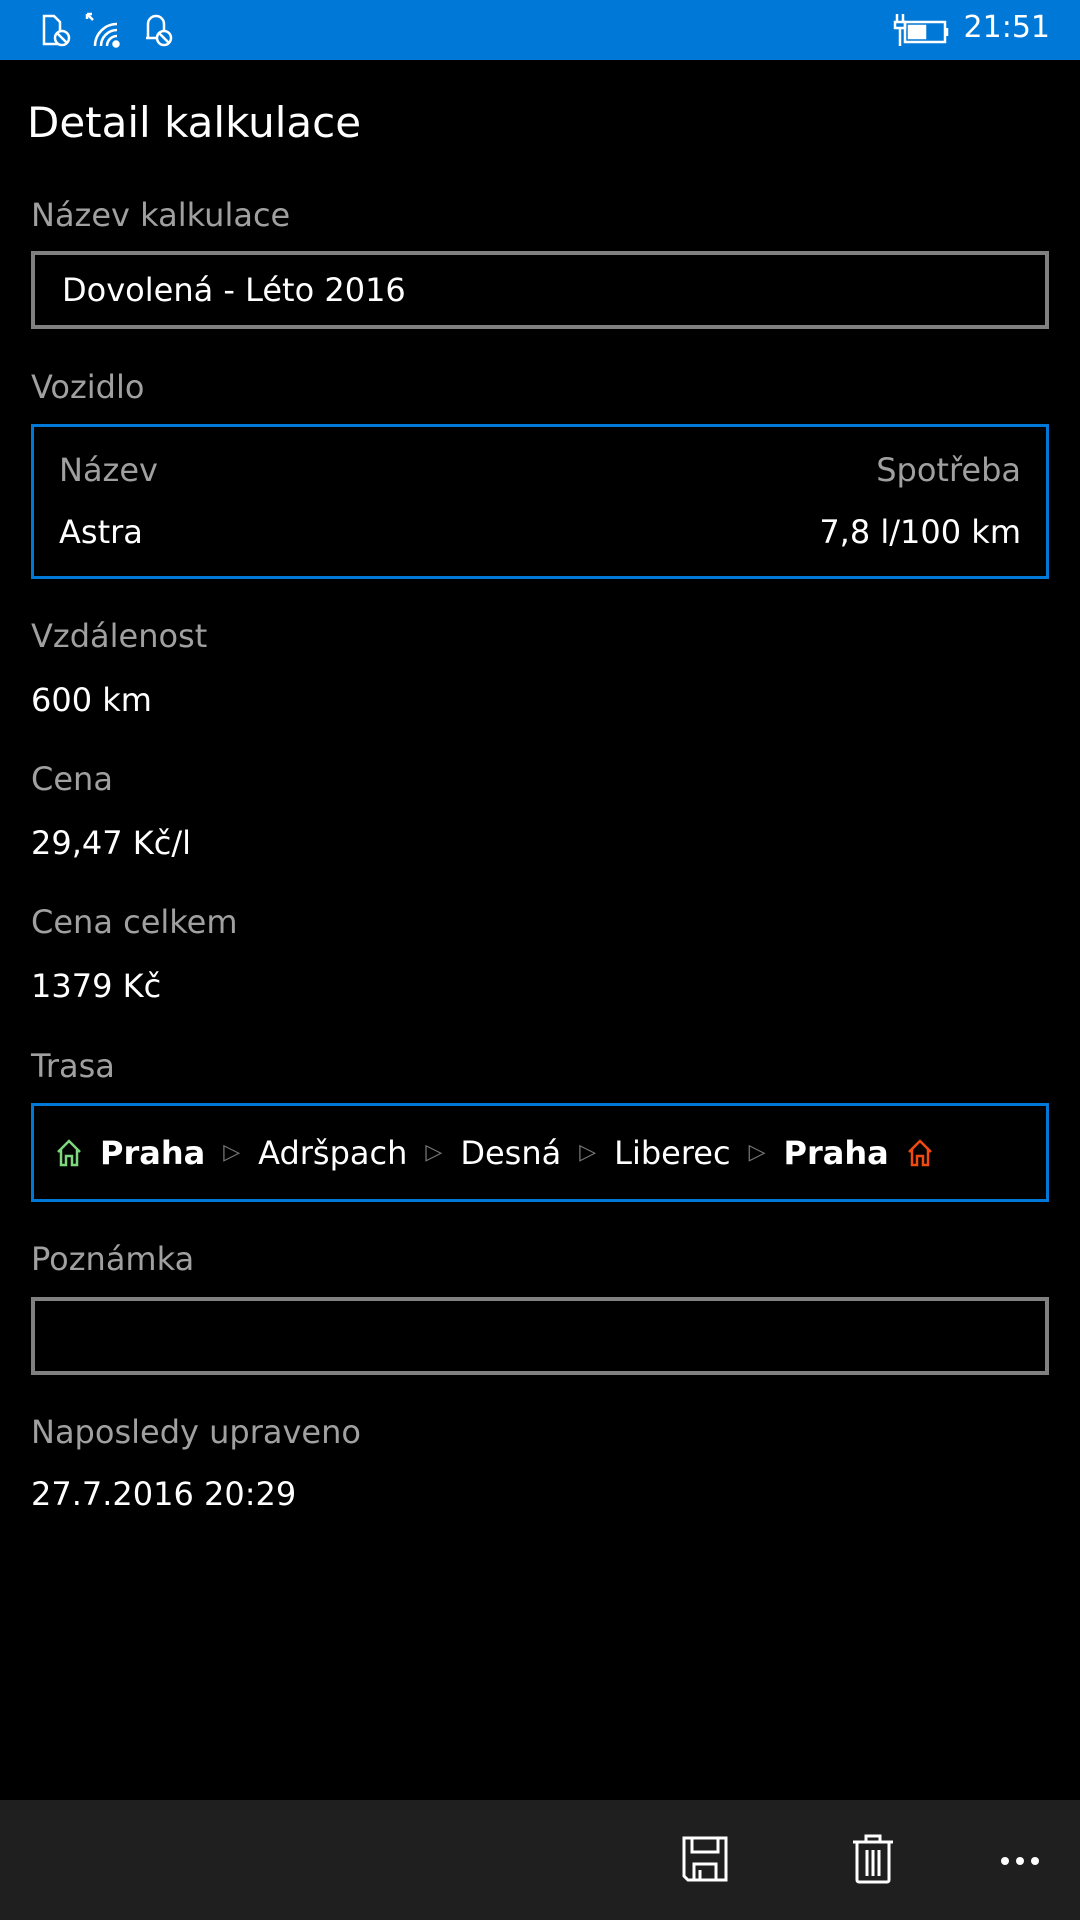 Image resolution: width=1080 pixels, height=1920 pixels. Describe the element at coordinates (113, 1259) in the screenshot. I see `note-label: Poznámka` at that location.